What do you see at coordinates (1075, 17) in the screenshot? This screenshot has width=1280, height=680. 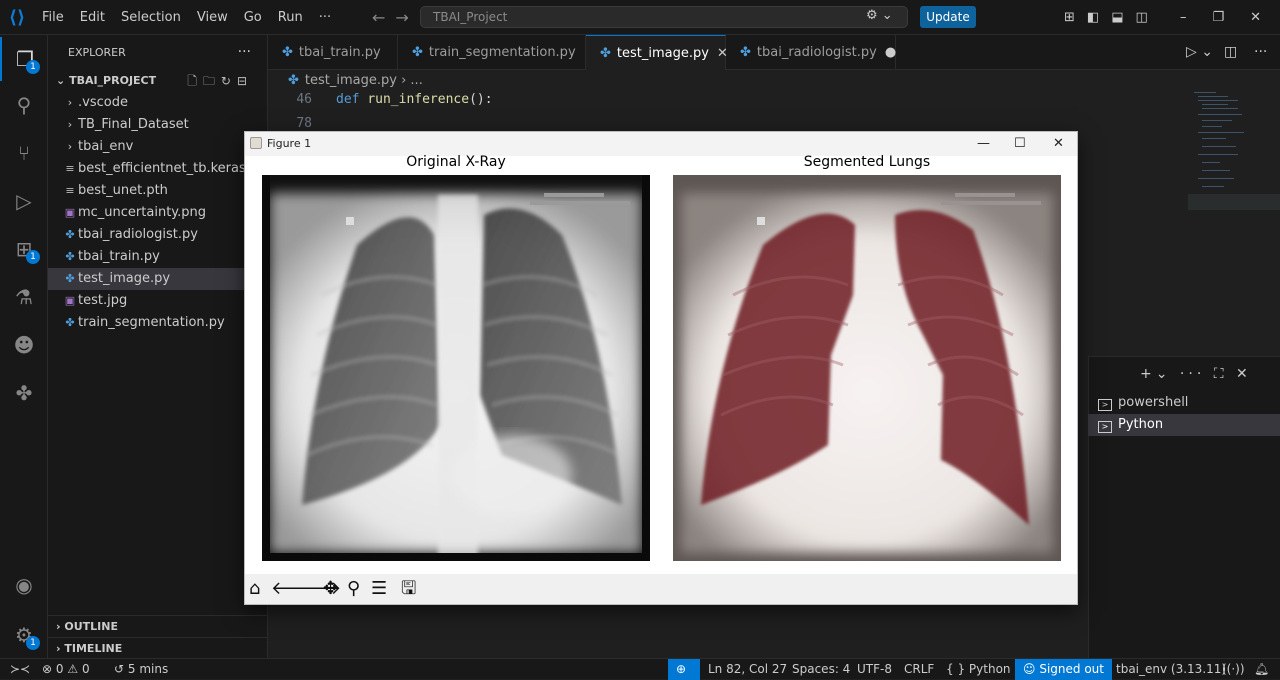 I see `customize-layout-icon: ⊞` at bounding box center [1075, 17].